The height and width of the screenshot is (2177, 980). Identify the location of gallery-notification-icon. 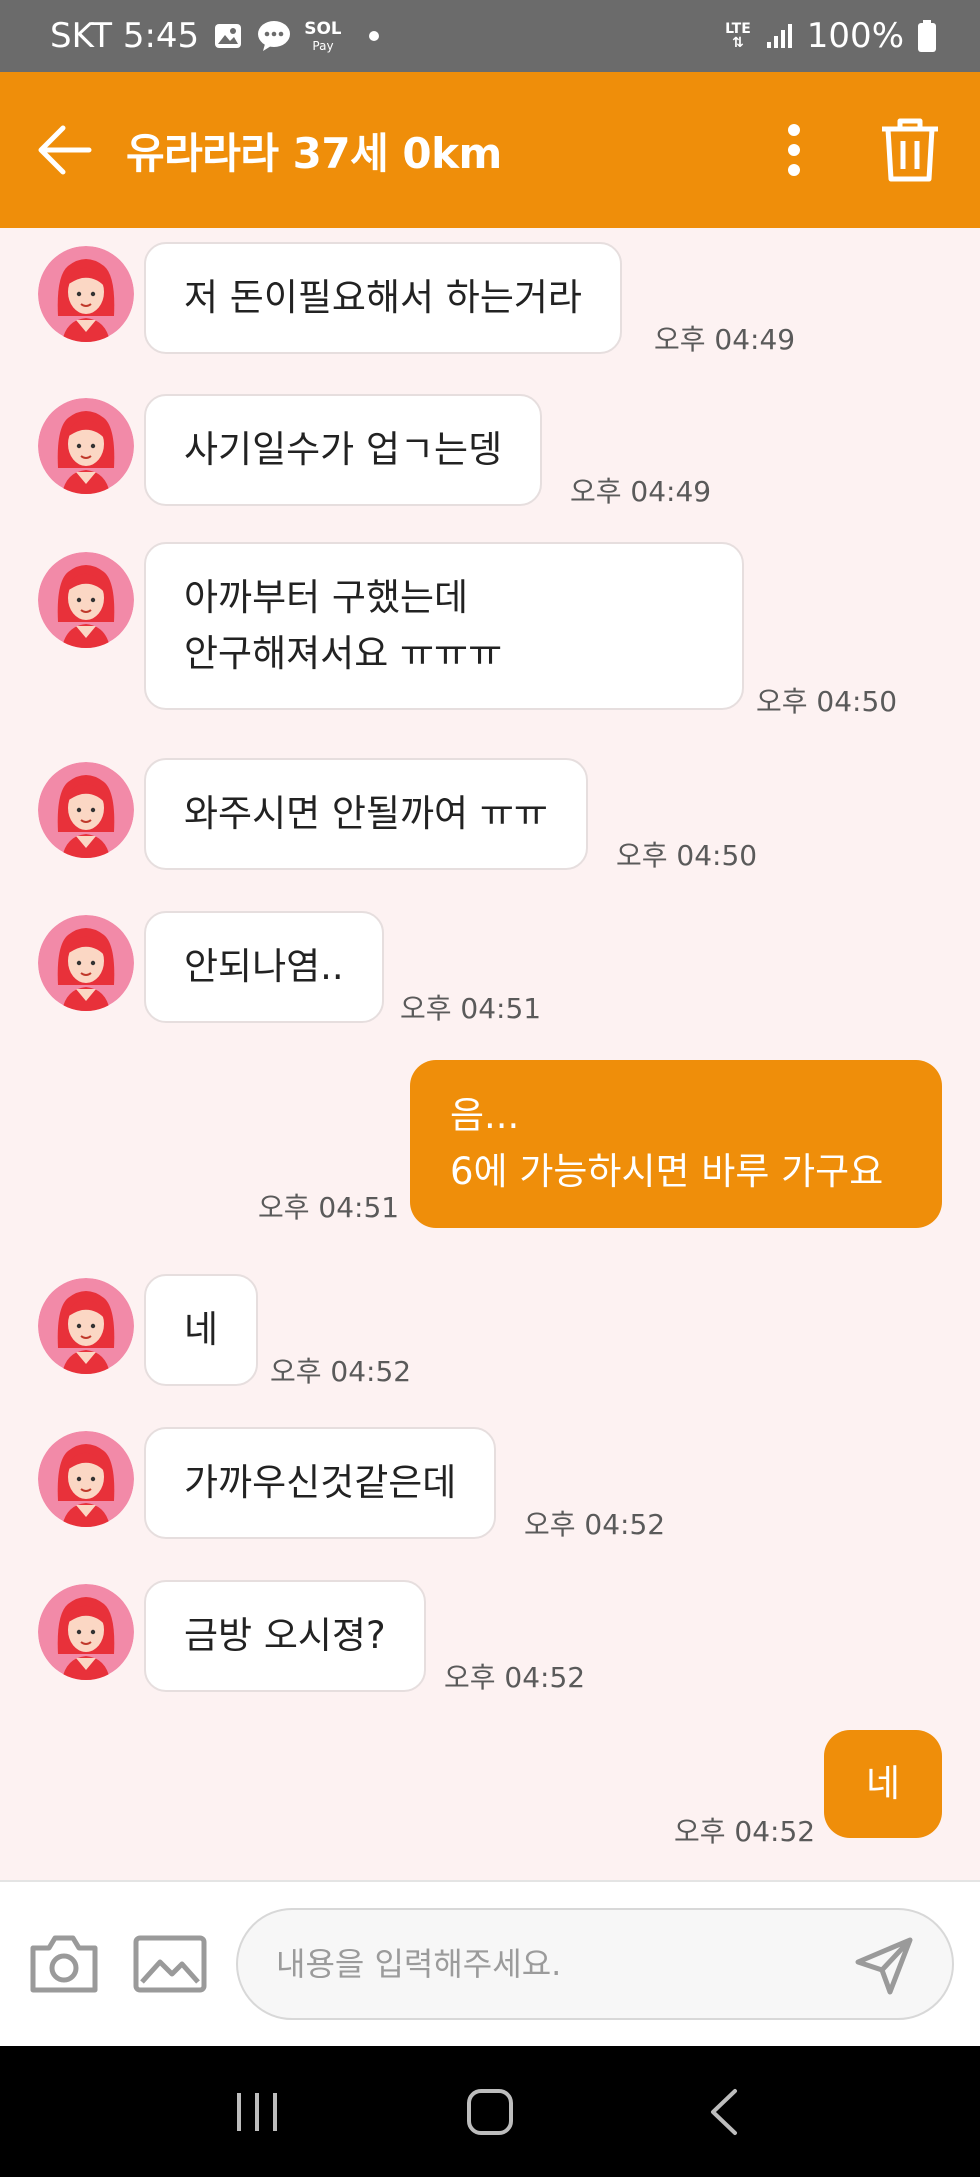
(228, 36).